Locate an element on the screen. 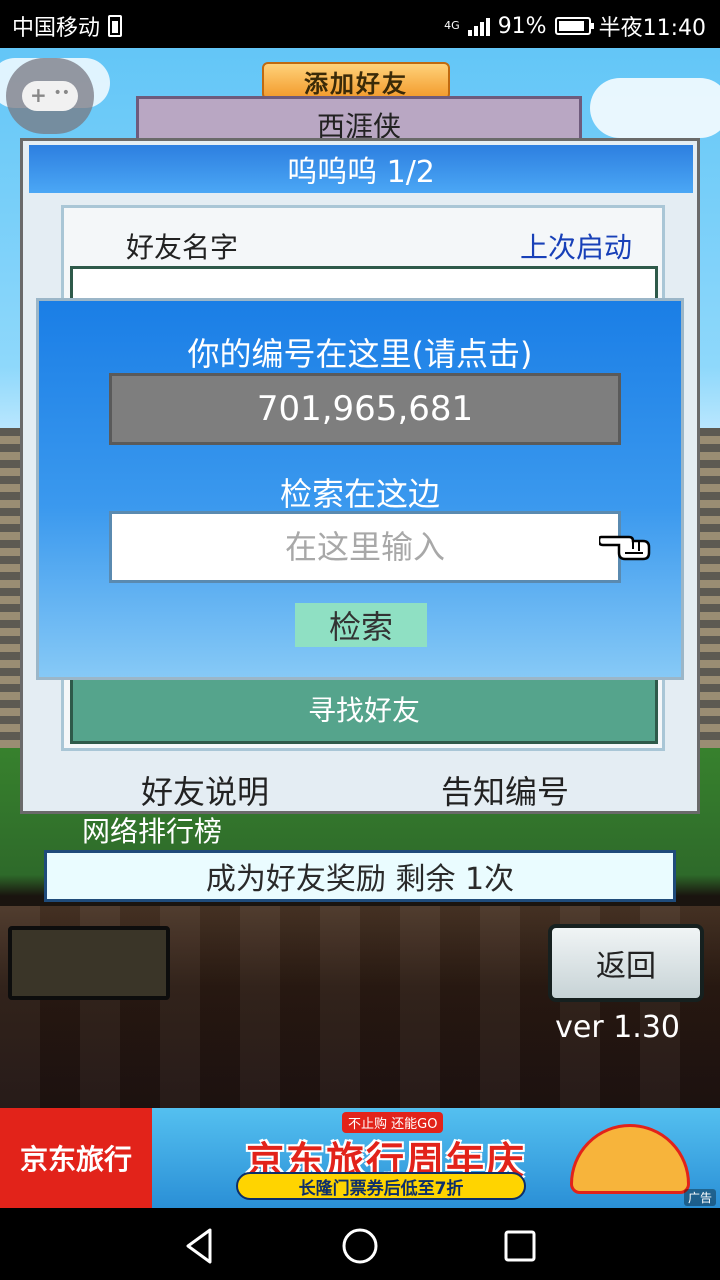 The image size is (720, 1280). add-friend-tab-label: 添加好友 is located at coordinates (356, 83).